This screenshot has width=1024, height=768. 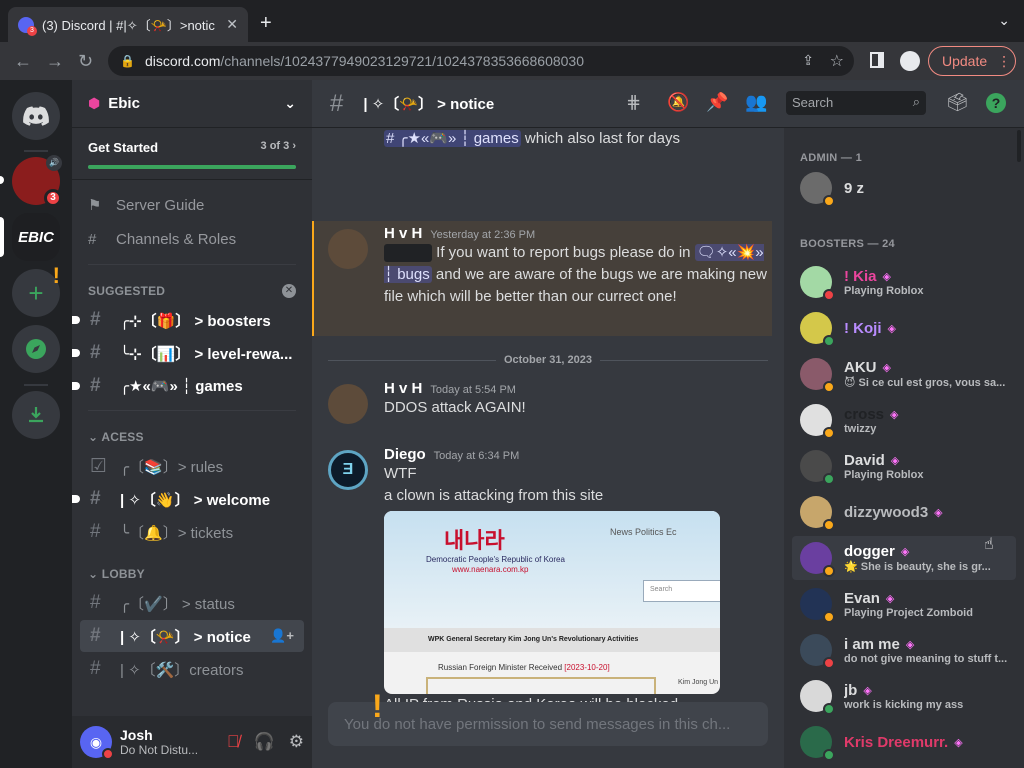 I want to click on dismiss-icon: ✕, so click(x=289, y=291).